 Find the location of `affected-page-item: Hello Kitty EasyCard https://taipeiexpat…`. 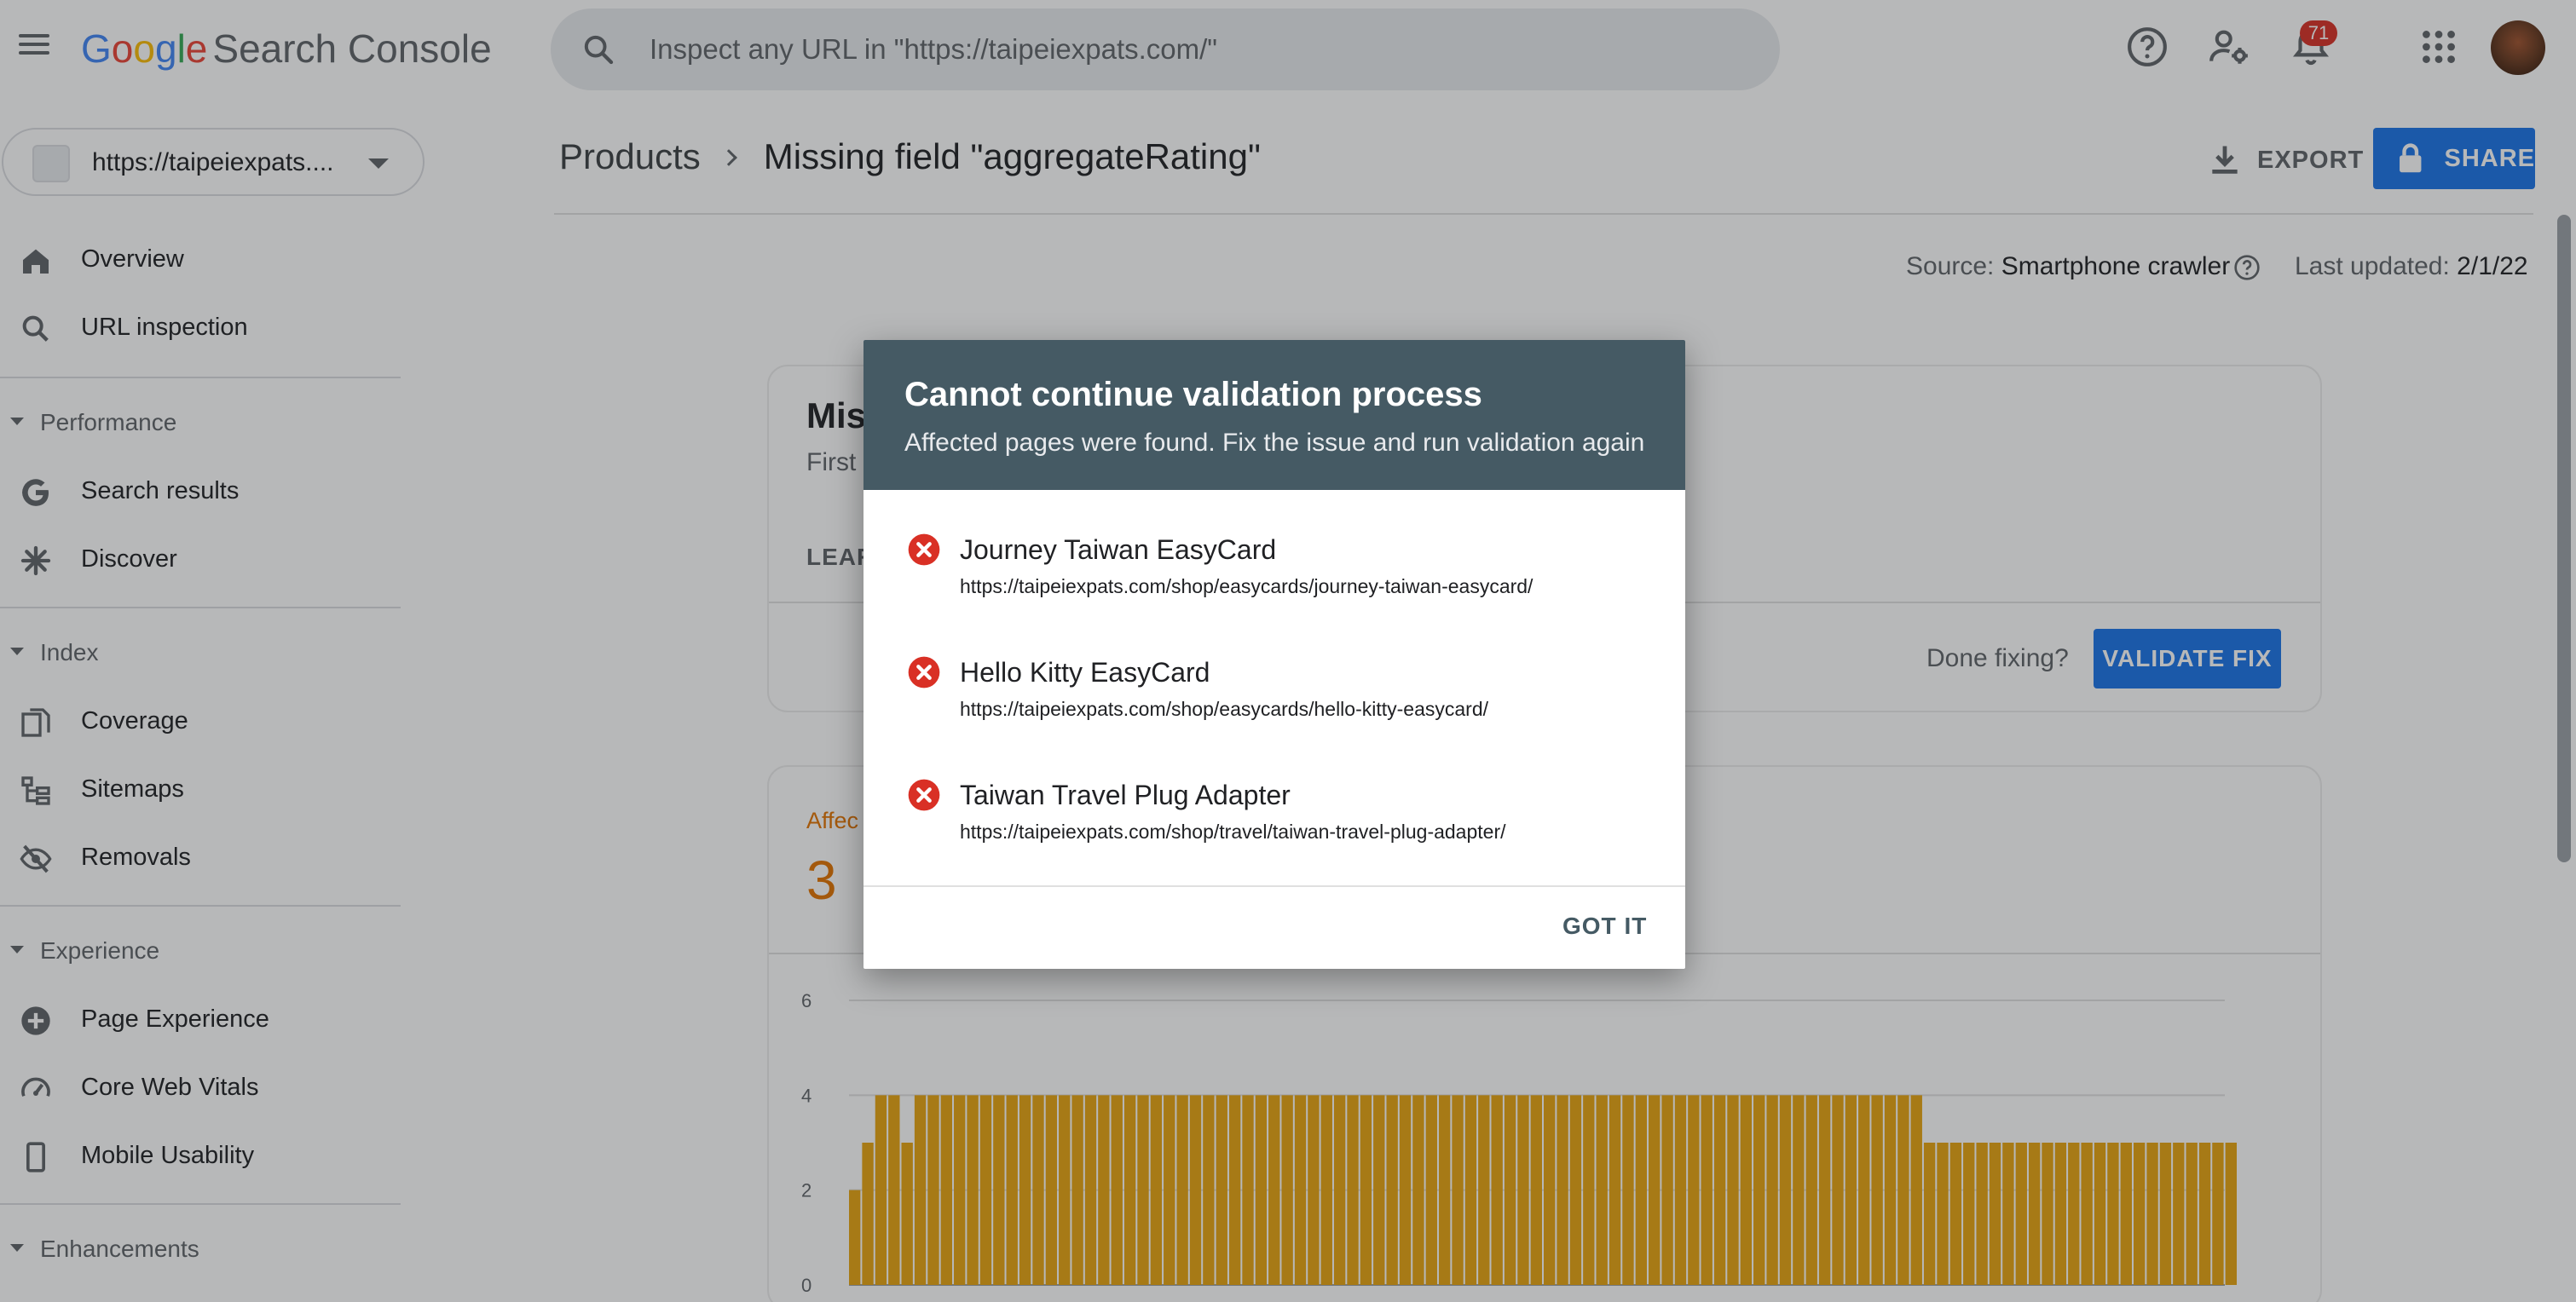

affected-page-item: Hello Kitty EasyCard https://taipeiexpat… is located at coordinates (1274, 710).